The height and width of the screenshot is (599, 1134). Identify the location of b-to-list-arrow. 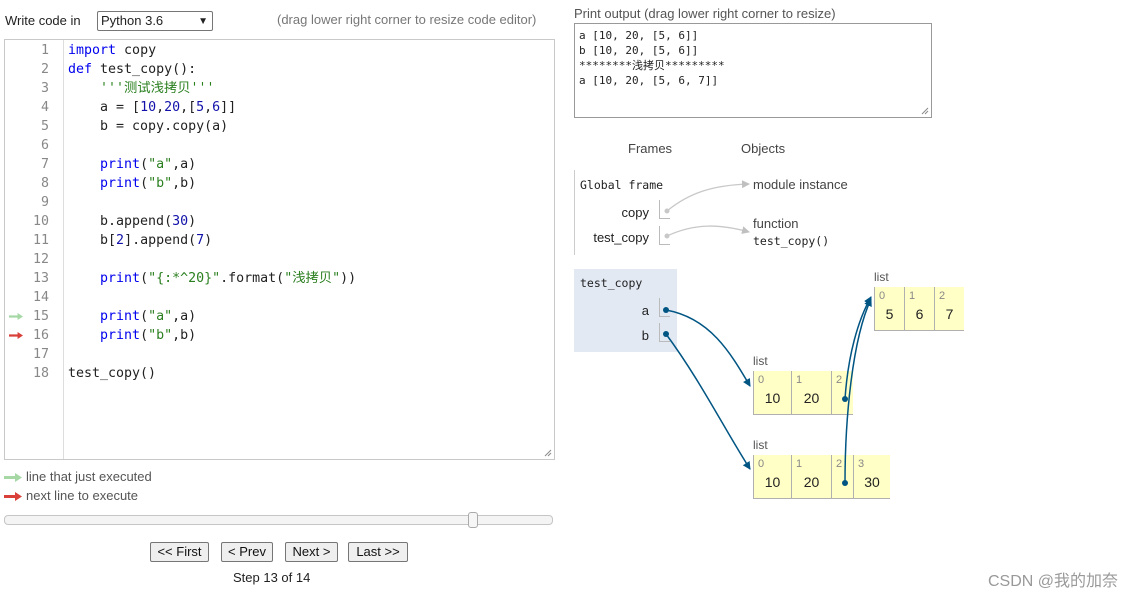
(708, 401).